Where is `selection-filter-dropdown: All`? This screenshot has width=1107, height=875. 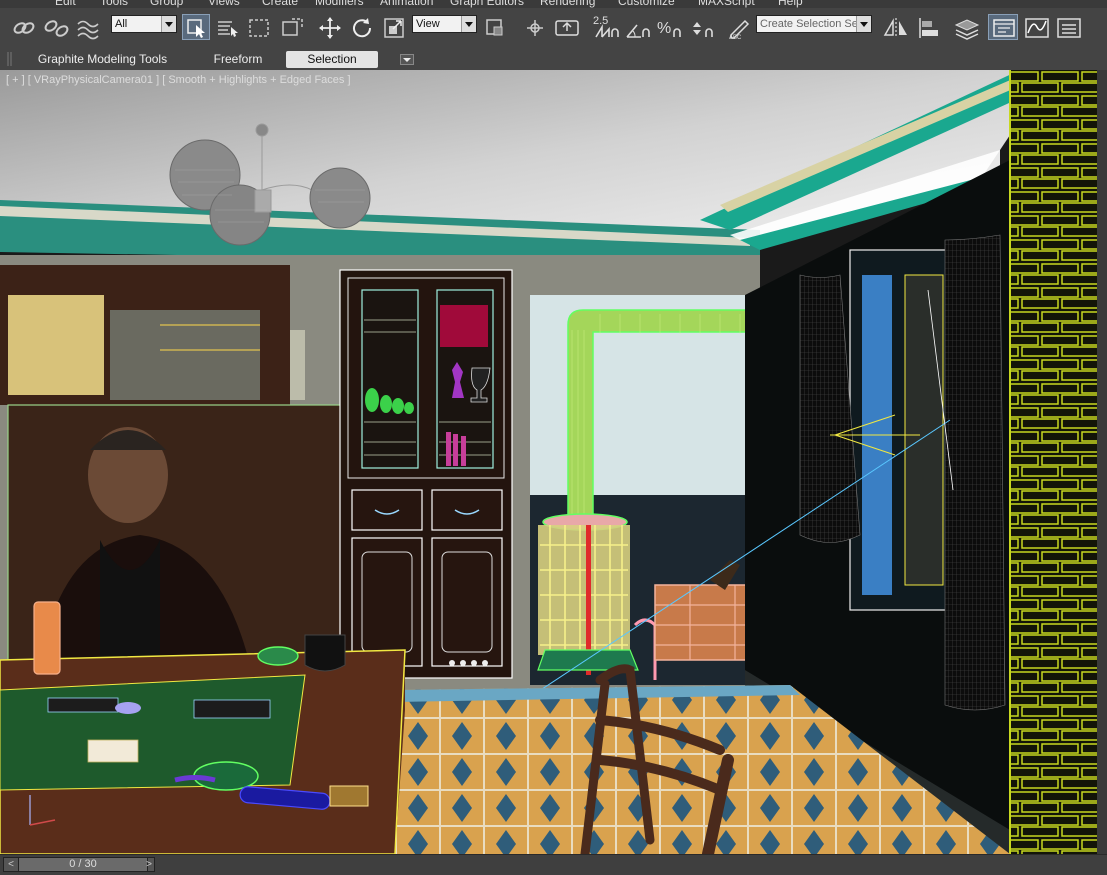 selection-filter-dropdown: All is located at coordinates (144, 24).